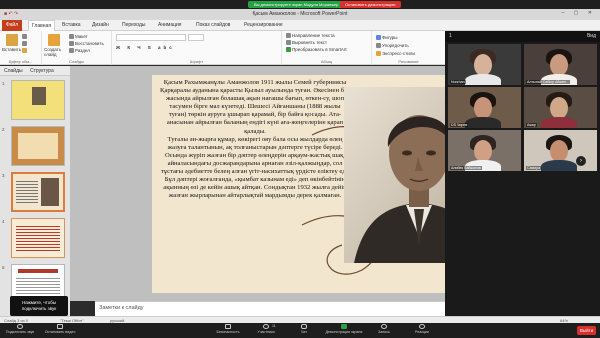 The width and height of the screenshot is (600, 338). Describe the element at coordinates (55, 52) in the screenshot. I see `new-slide-button: Создать слайд` at that location.